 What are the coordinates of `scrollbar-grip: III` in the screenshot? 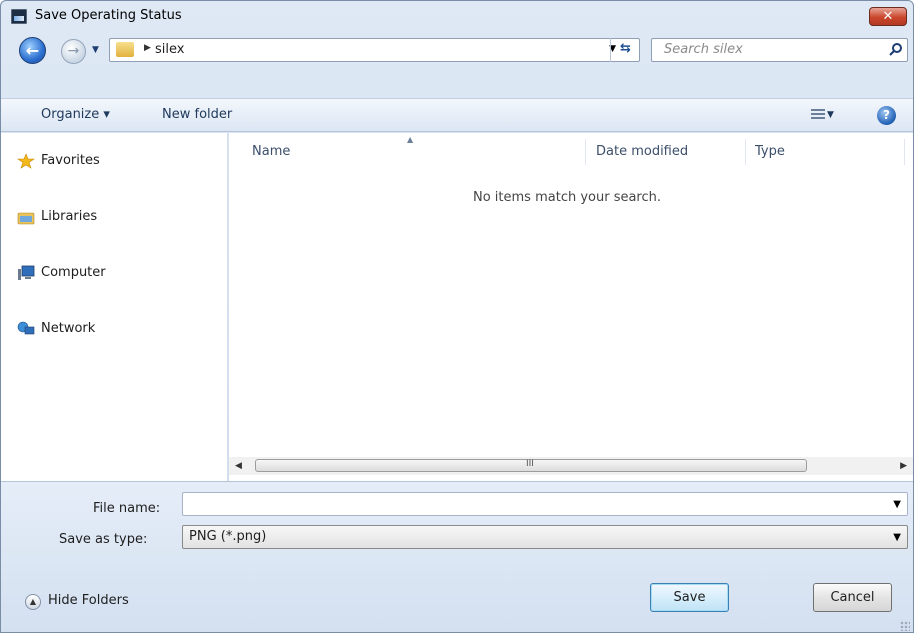 It's located at (530, 464).